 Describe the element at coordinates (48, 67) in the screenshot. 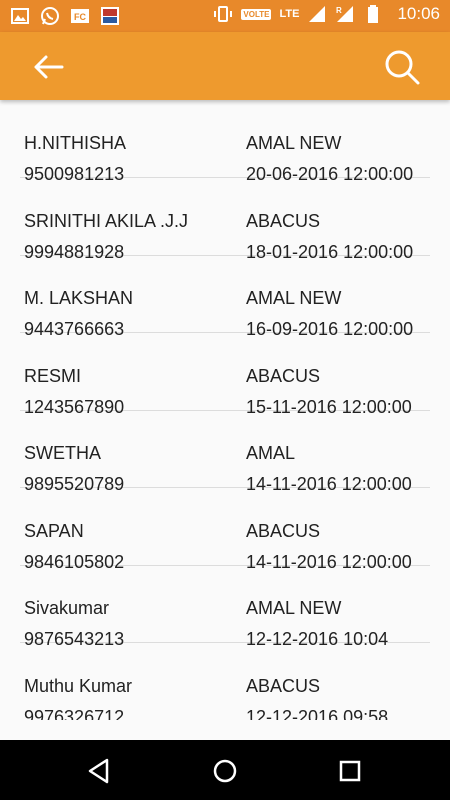

I see `arrow-left-icon` at that location.